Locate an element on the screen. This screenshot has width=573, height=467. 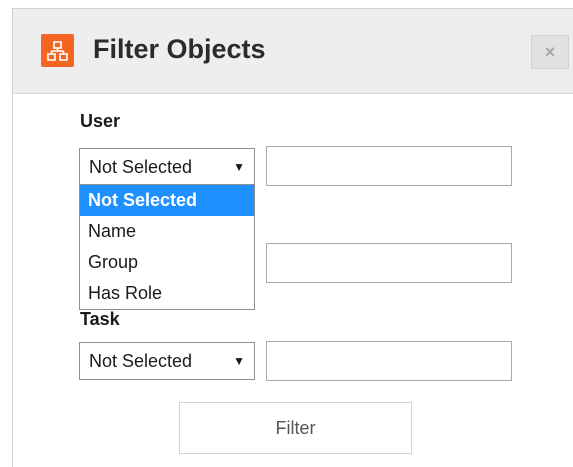
task-value-input is located at coordinates (389, 361).